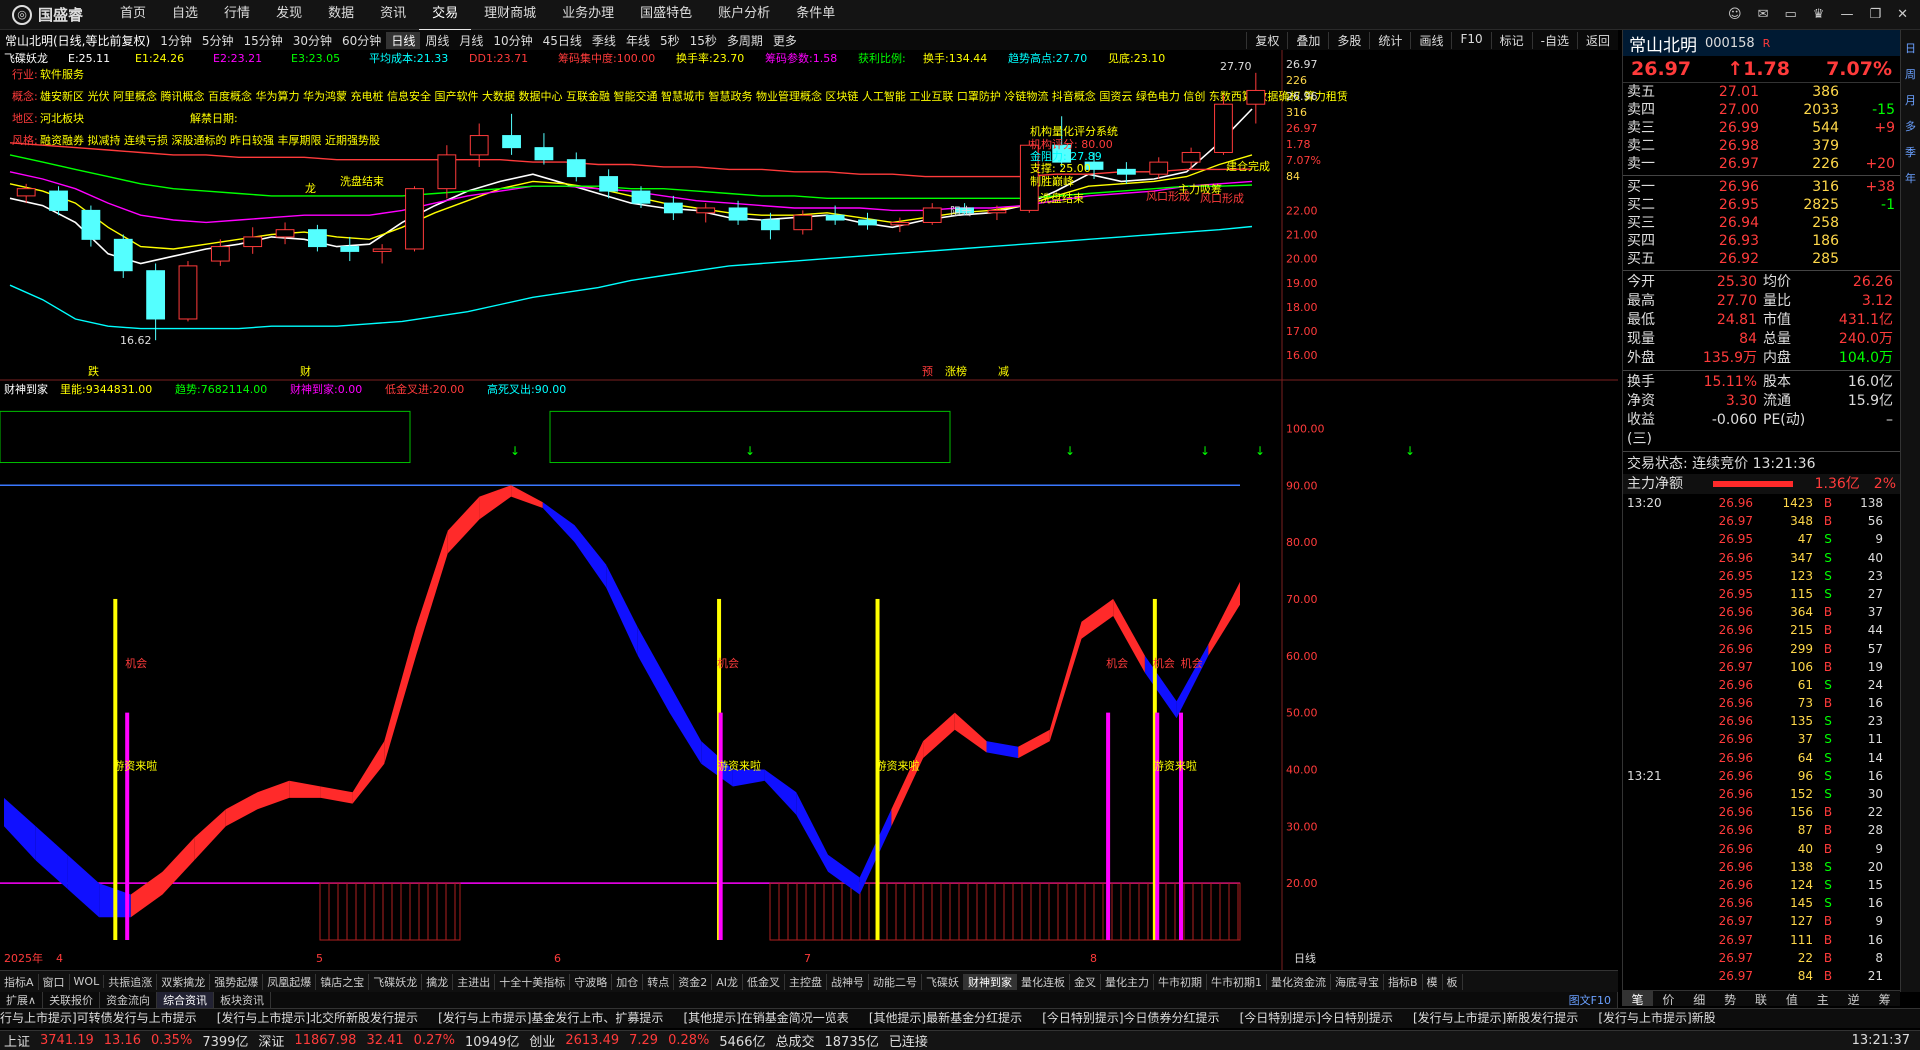 Image resolution: width=1920 pixels, height=1050 pixels. I want to click on indicator-tab-6: 凤凰起爆, so click(290, 981).